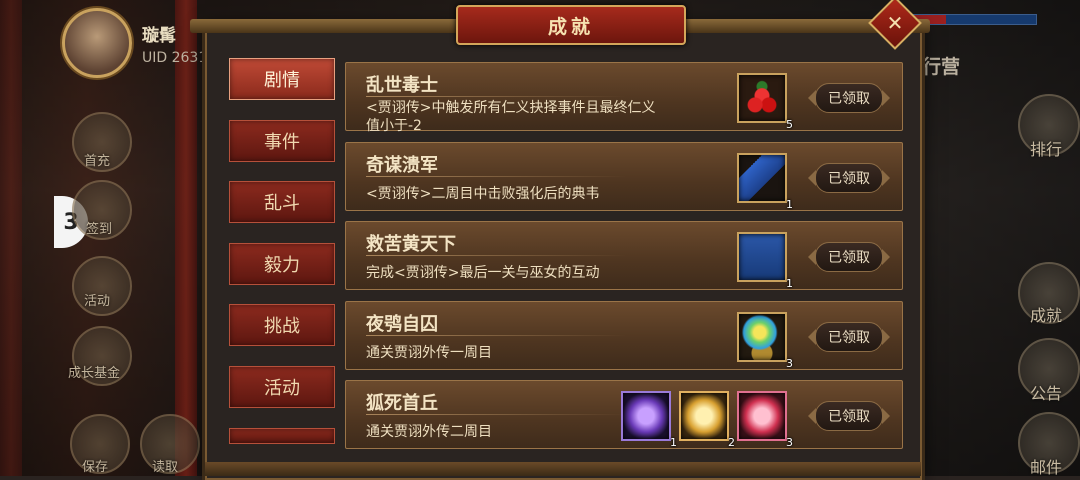 This screenshot has width=1080, height=480. I want to click on tab-story: 剧情, so click(282, 79).